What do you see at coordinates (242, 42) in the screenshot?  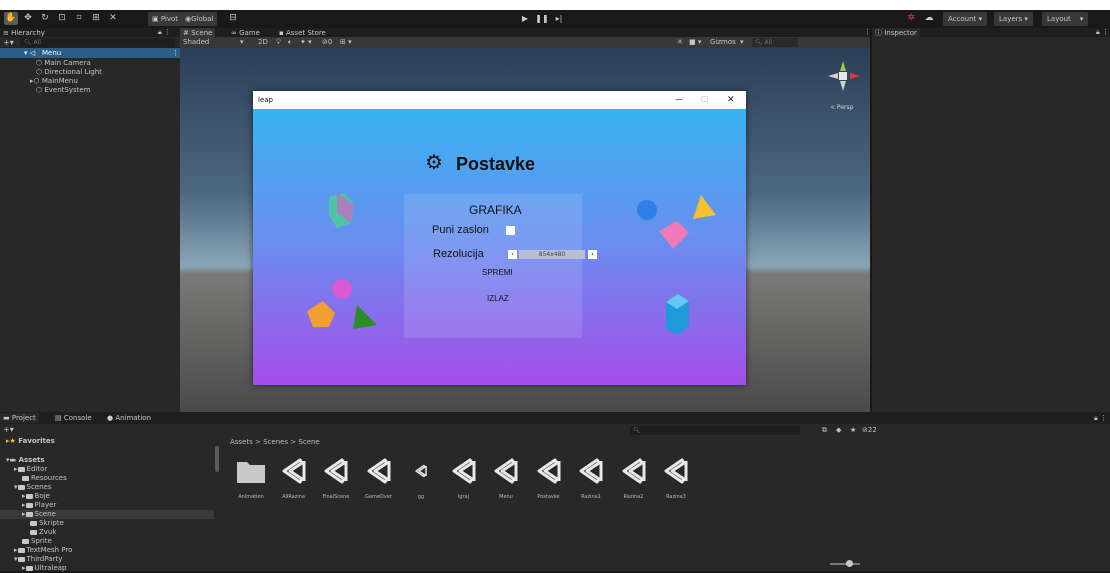 I see `shading-dropdown-arrow-icon: ▾` at bounding box center [242, 42].